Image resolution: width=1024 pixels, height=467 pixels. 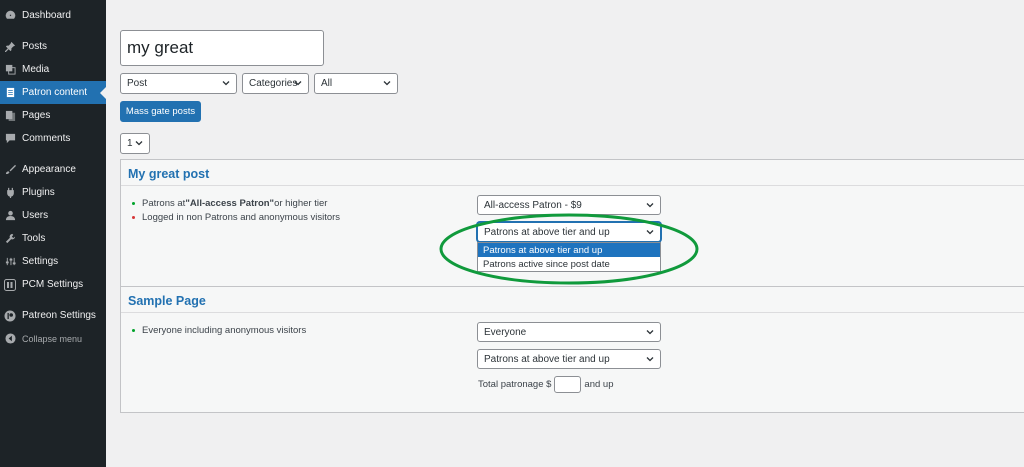 I want to click on page-select: 1, so click(x=135, y=143).